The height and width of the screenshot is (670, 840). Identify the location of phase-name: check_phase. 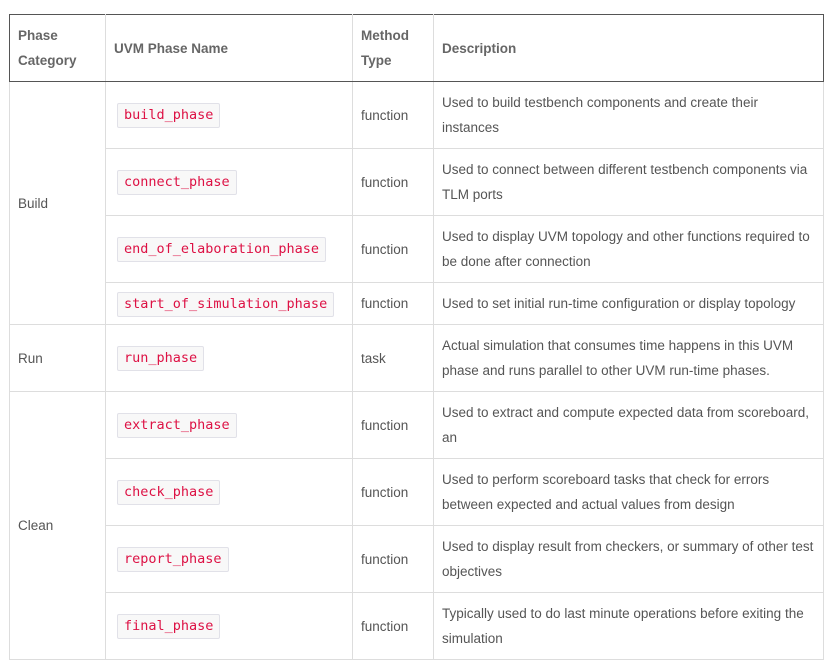
(169, 492).